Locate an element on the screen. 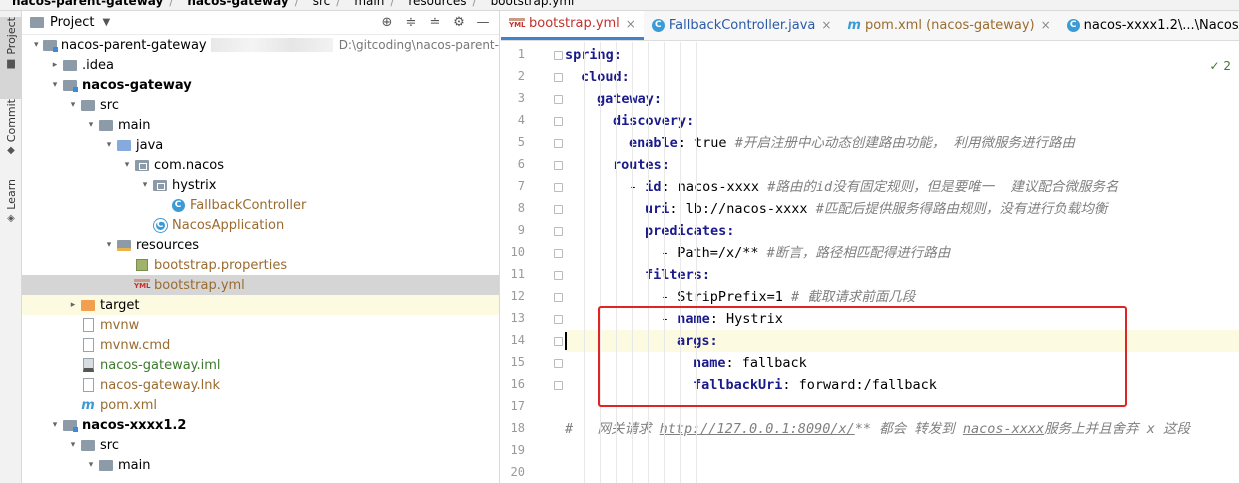  gear-icon: ⚙ is located at coordinates (459, 23).